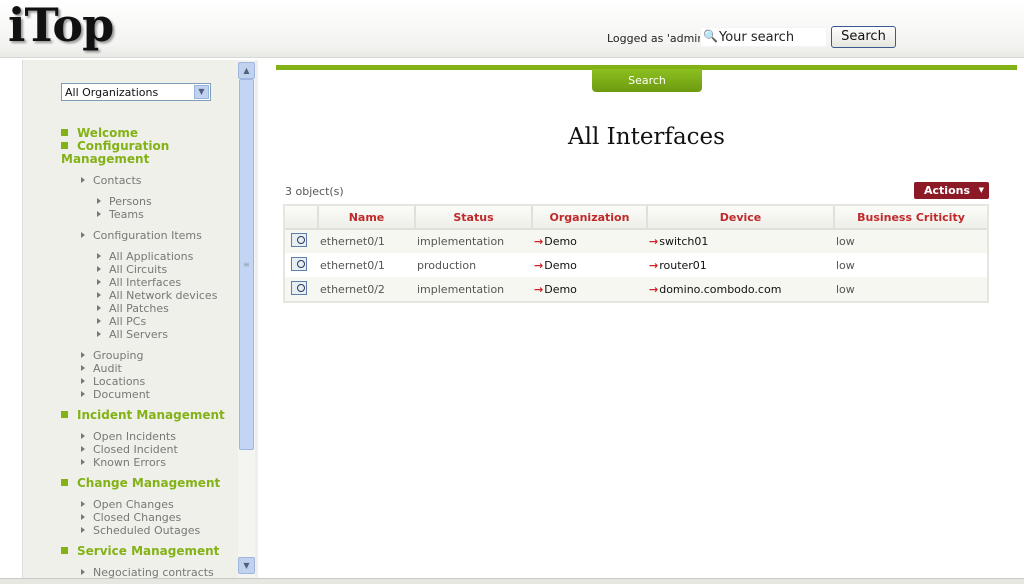 This screenshot has width=1024, height=584. Describe the element at coordinates (112, 355) in the screenshot. I see `menu-grouping: Grouping` at that location.